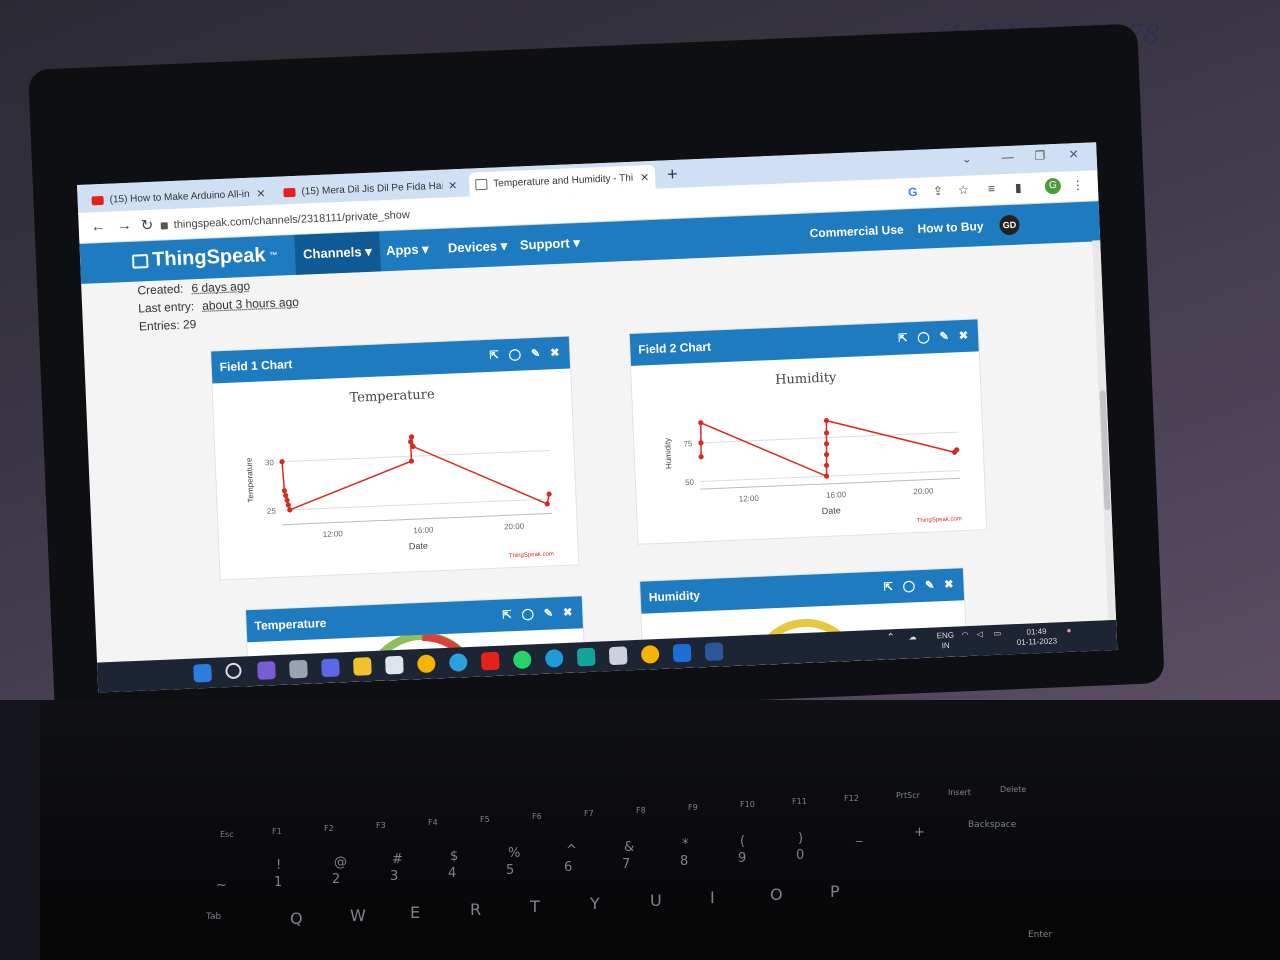  Describe the element at coordinates (278, 882) in the screenshot. I see `key-number: 1` at that location.